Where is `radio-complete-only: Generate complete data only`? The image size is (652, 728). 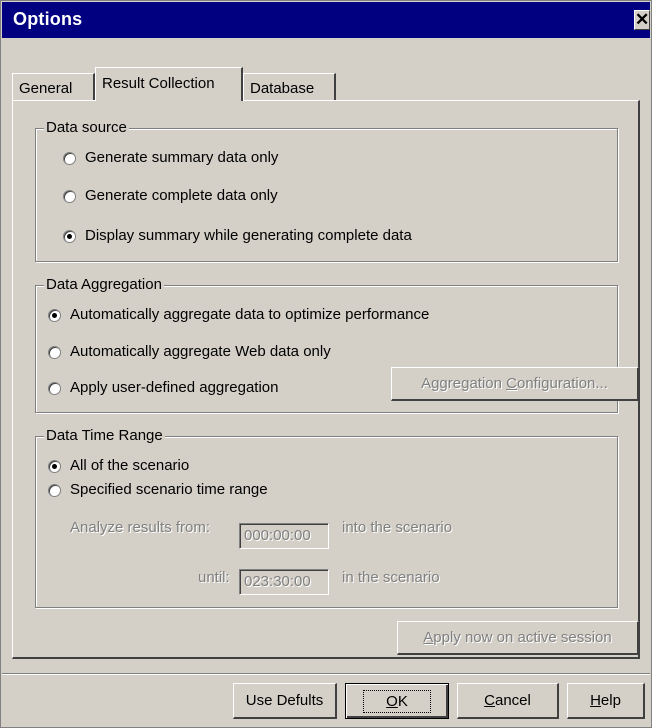
radio-complete-only: Generate complete data only is located at coordinates (170, 196).